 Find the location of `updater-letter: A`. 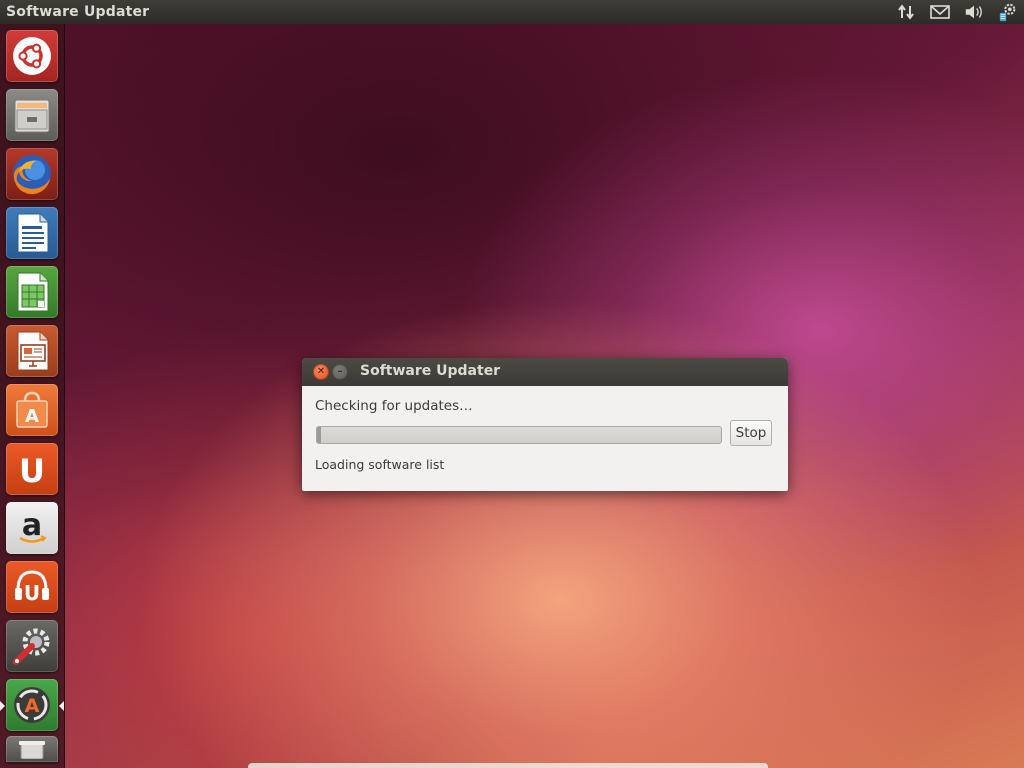

updater-letter: A is located at coordinates (32, 706).